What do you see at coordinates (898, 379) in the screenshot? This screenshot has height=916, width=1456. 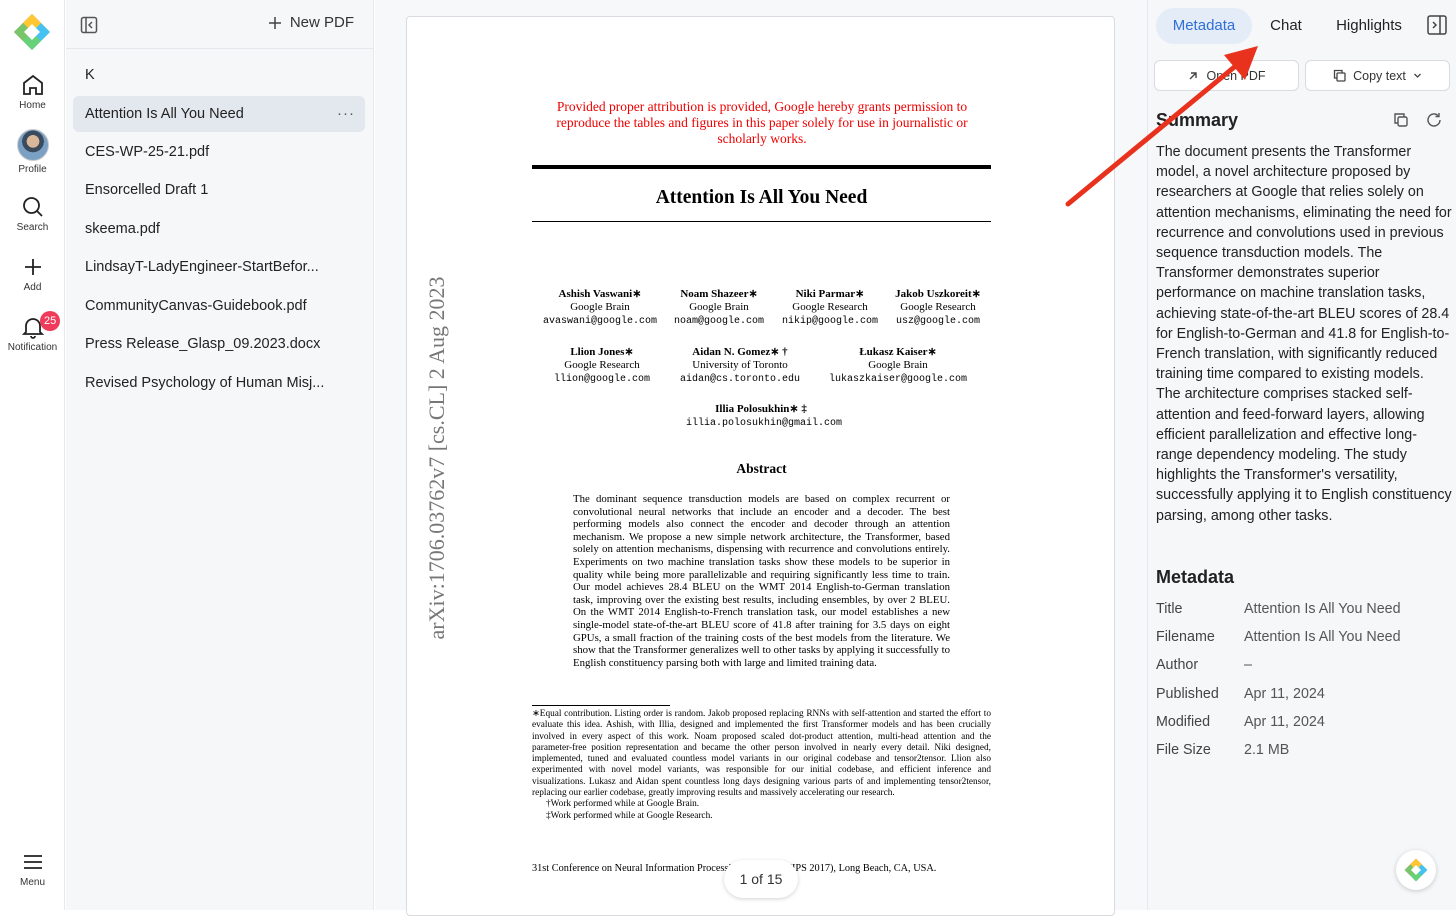 I see `author-email: lukaszkaiser@google.com` at bounding box center [898, 379].